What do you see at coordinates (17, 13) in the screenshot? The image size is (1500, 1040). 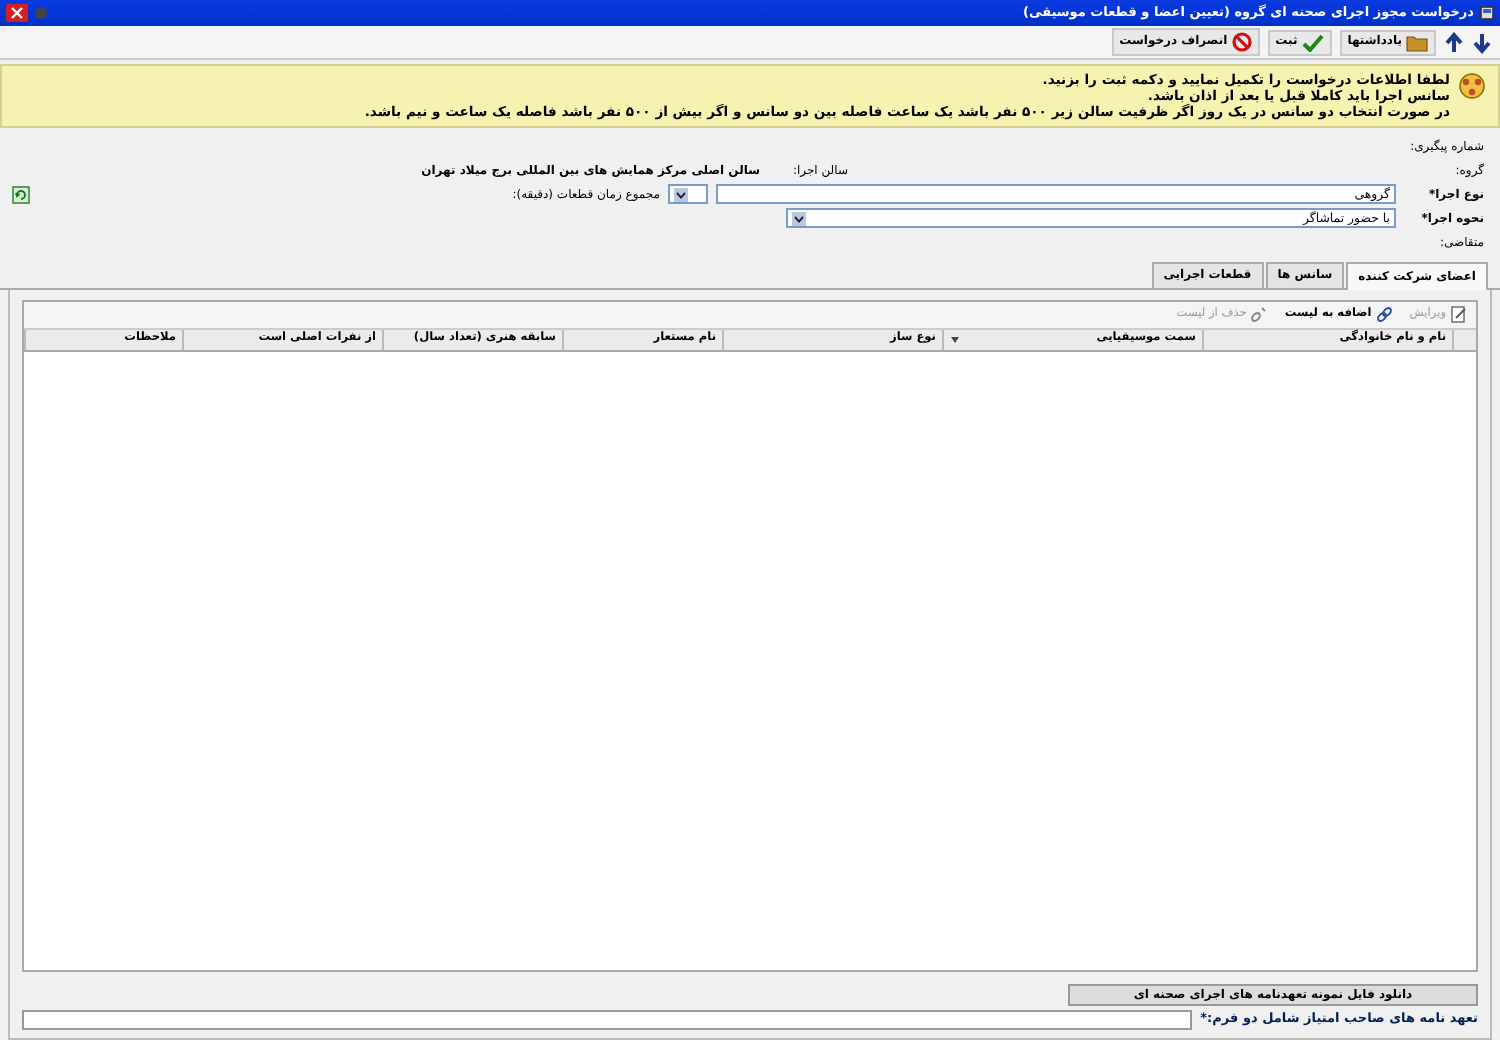 I see `close-icon` at bounding box center [17, 13].